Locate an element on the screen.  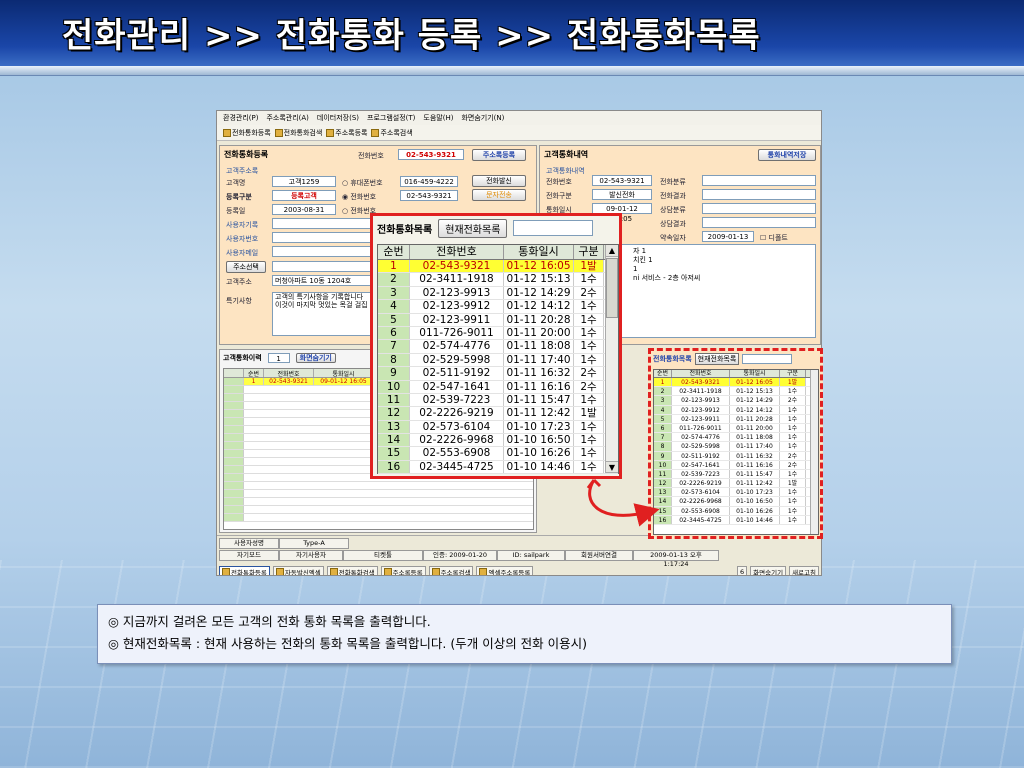
address-select-button: 주소선택 is located at coordinates (246, 267).